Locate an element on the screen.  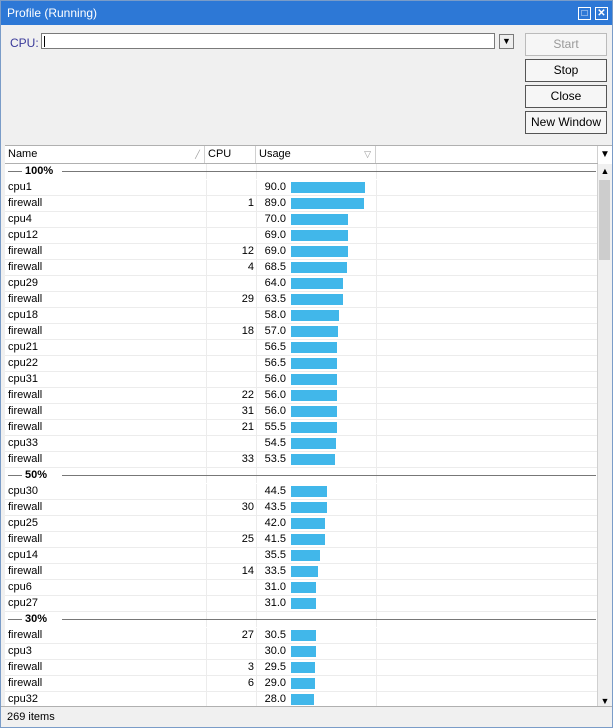
close-button: Close is located at coordinates (566, 96).